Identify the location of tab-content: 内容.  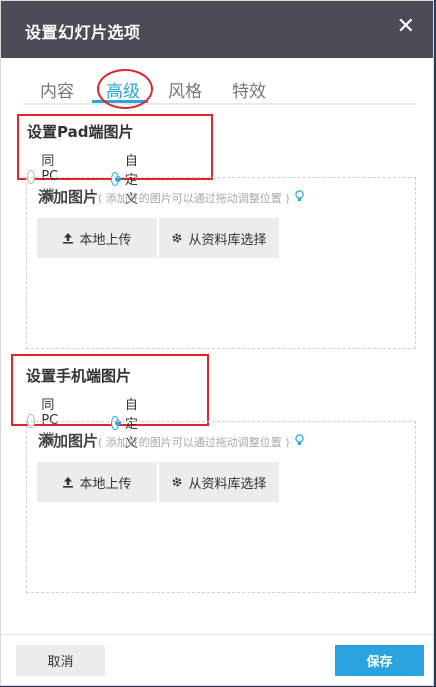
(57, 89).